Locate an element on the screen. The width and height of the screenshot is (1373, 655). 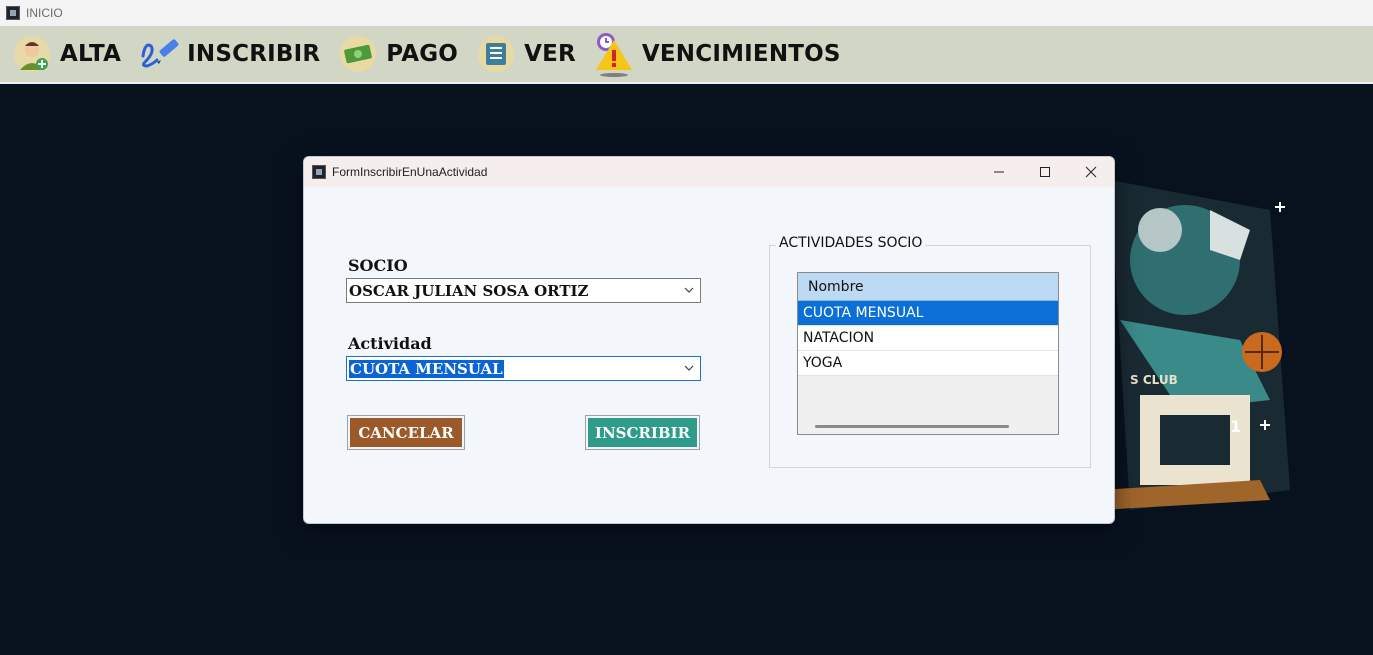
club-text: S CLUB is located at coordinates (1154, 380).